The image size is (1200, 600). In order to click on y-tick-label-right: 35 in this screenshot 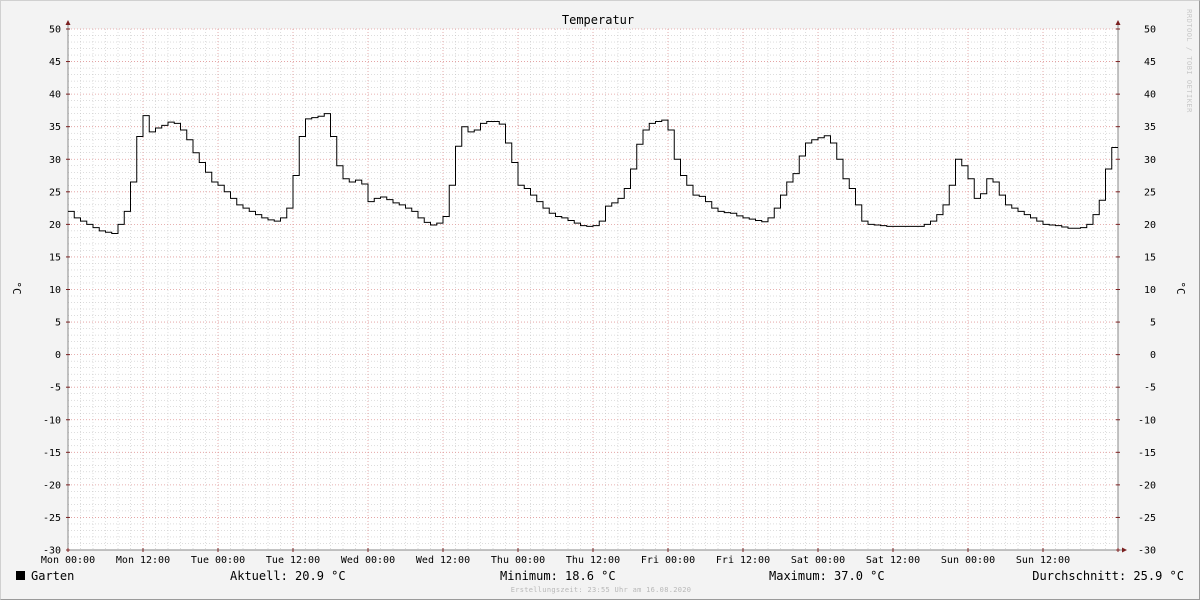, I will do `click(1150, 127)`.